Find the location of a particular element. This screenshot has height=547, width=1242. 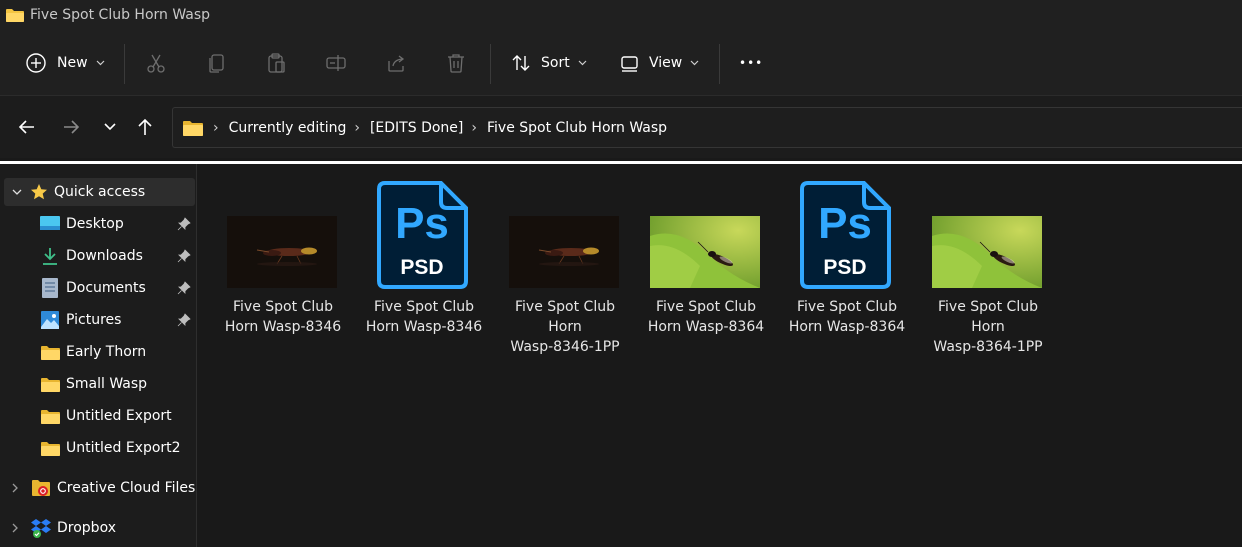

sort-icon is located at coordinates (521, 63).